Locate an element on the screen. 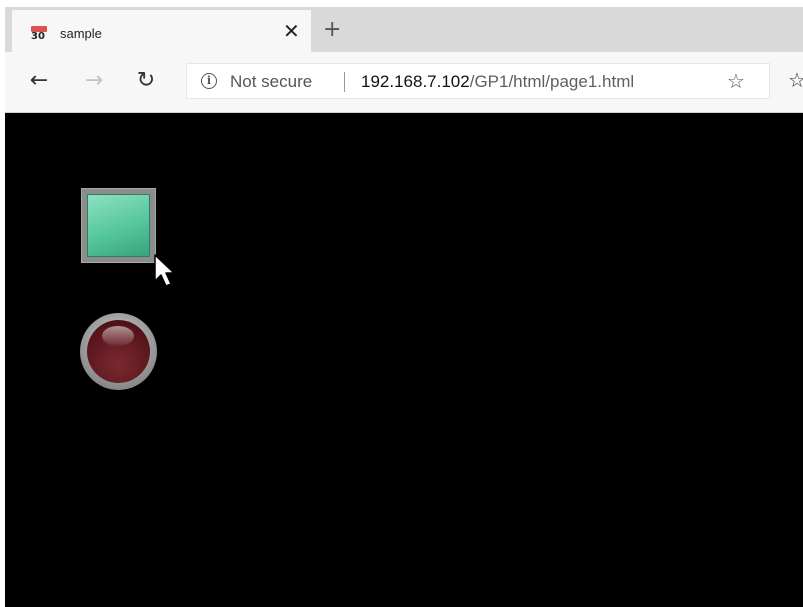 This screenshot has width=803, height=607. security-label: Not secure is located at coordinates (271, 82).